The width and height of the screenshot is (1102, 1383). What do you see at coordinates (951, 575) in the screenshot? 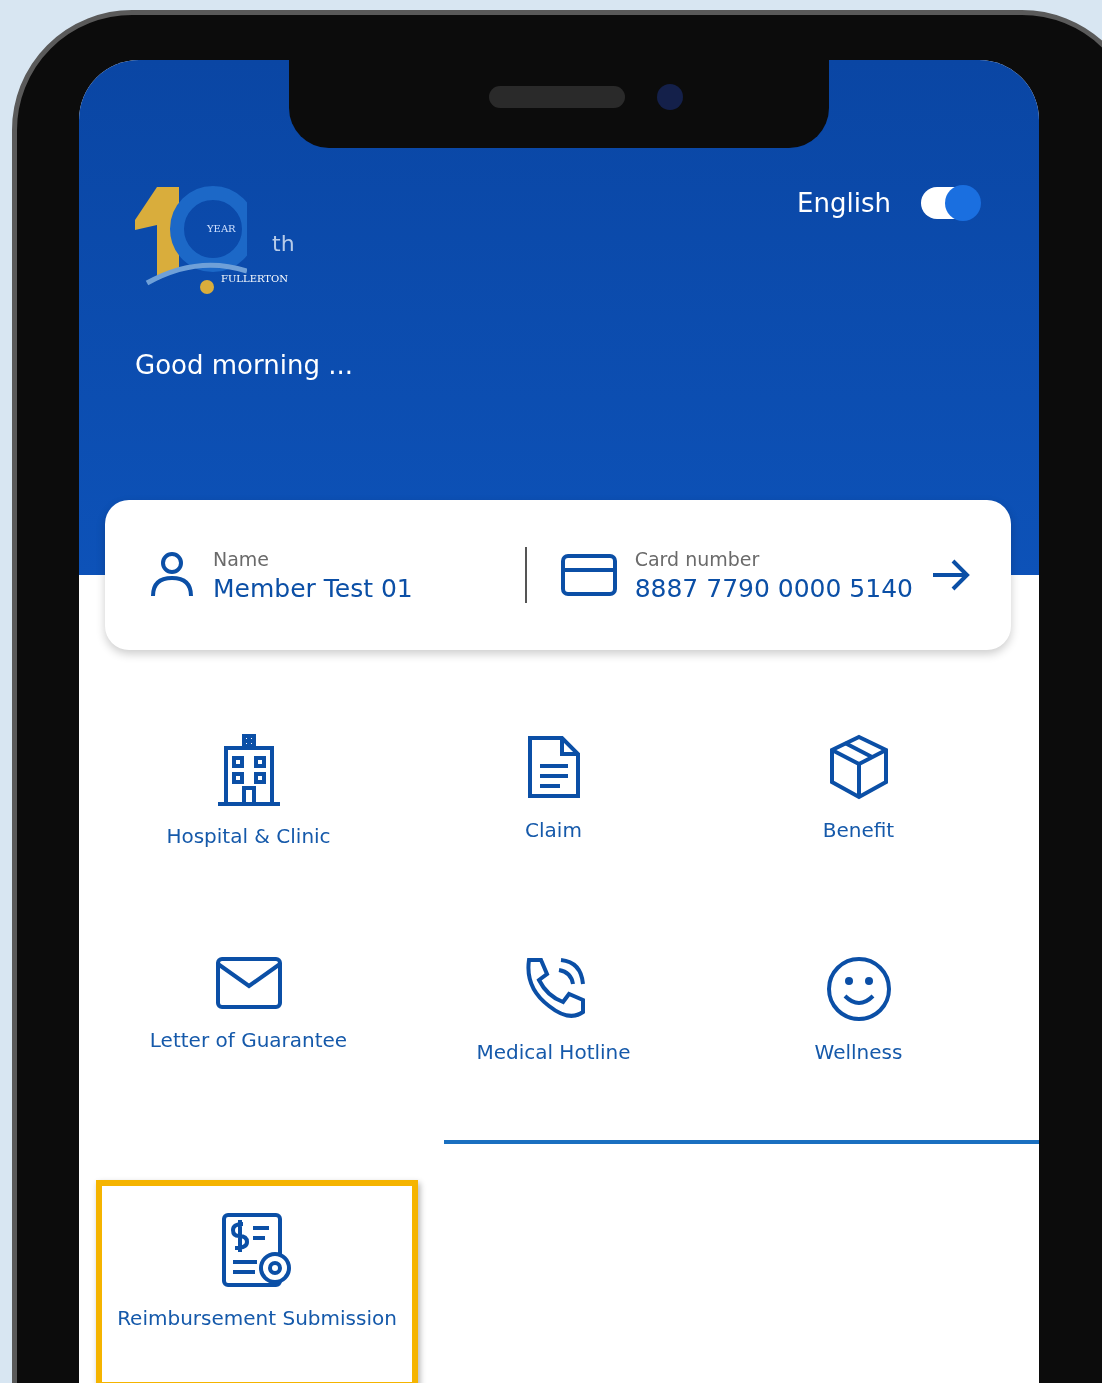
I see `arrow-right-icon` at bounding box center [951, 575].